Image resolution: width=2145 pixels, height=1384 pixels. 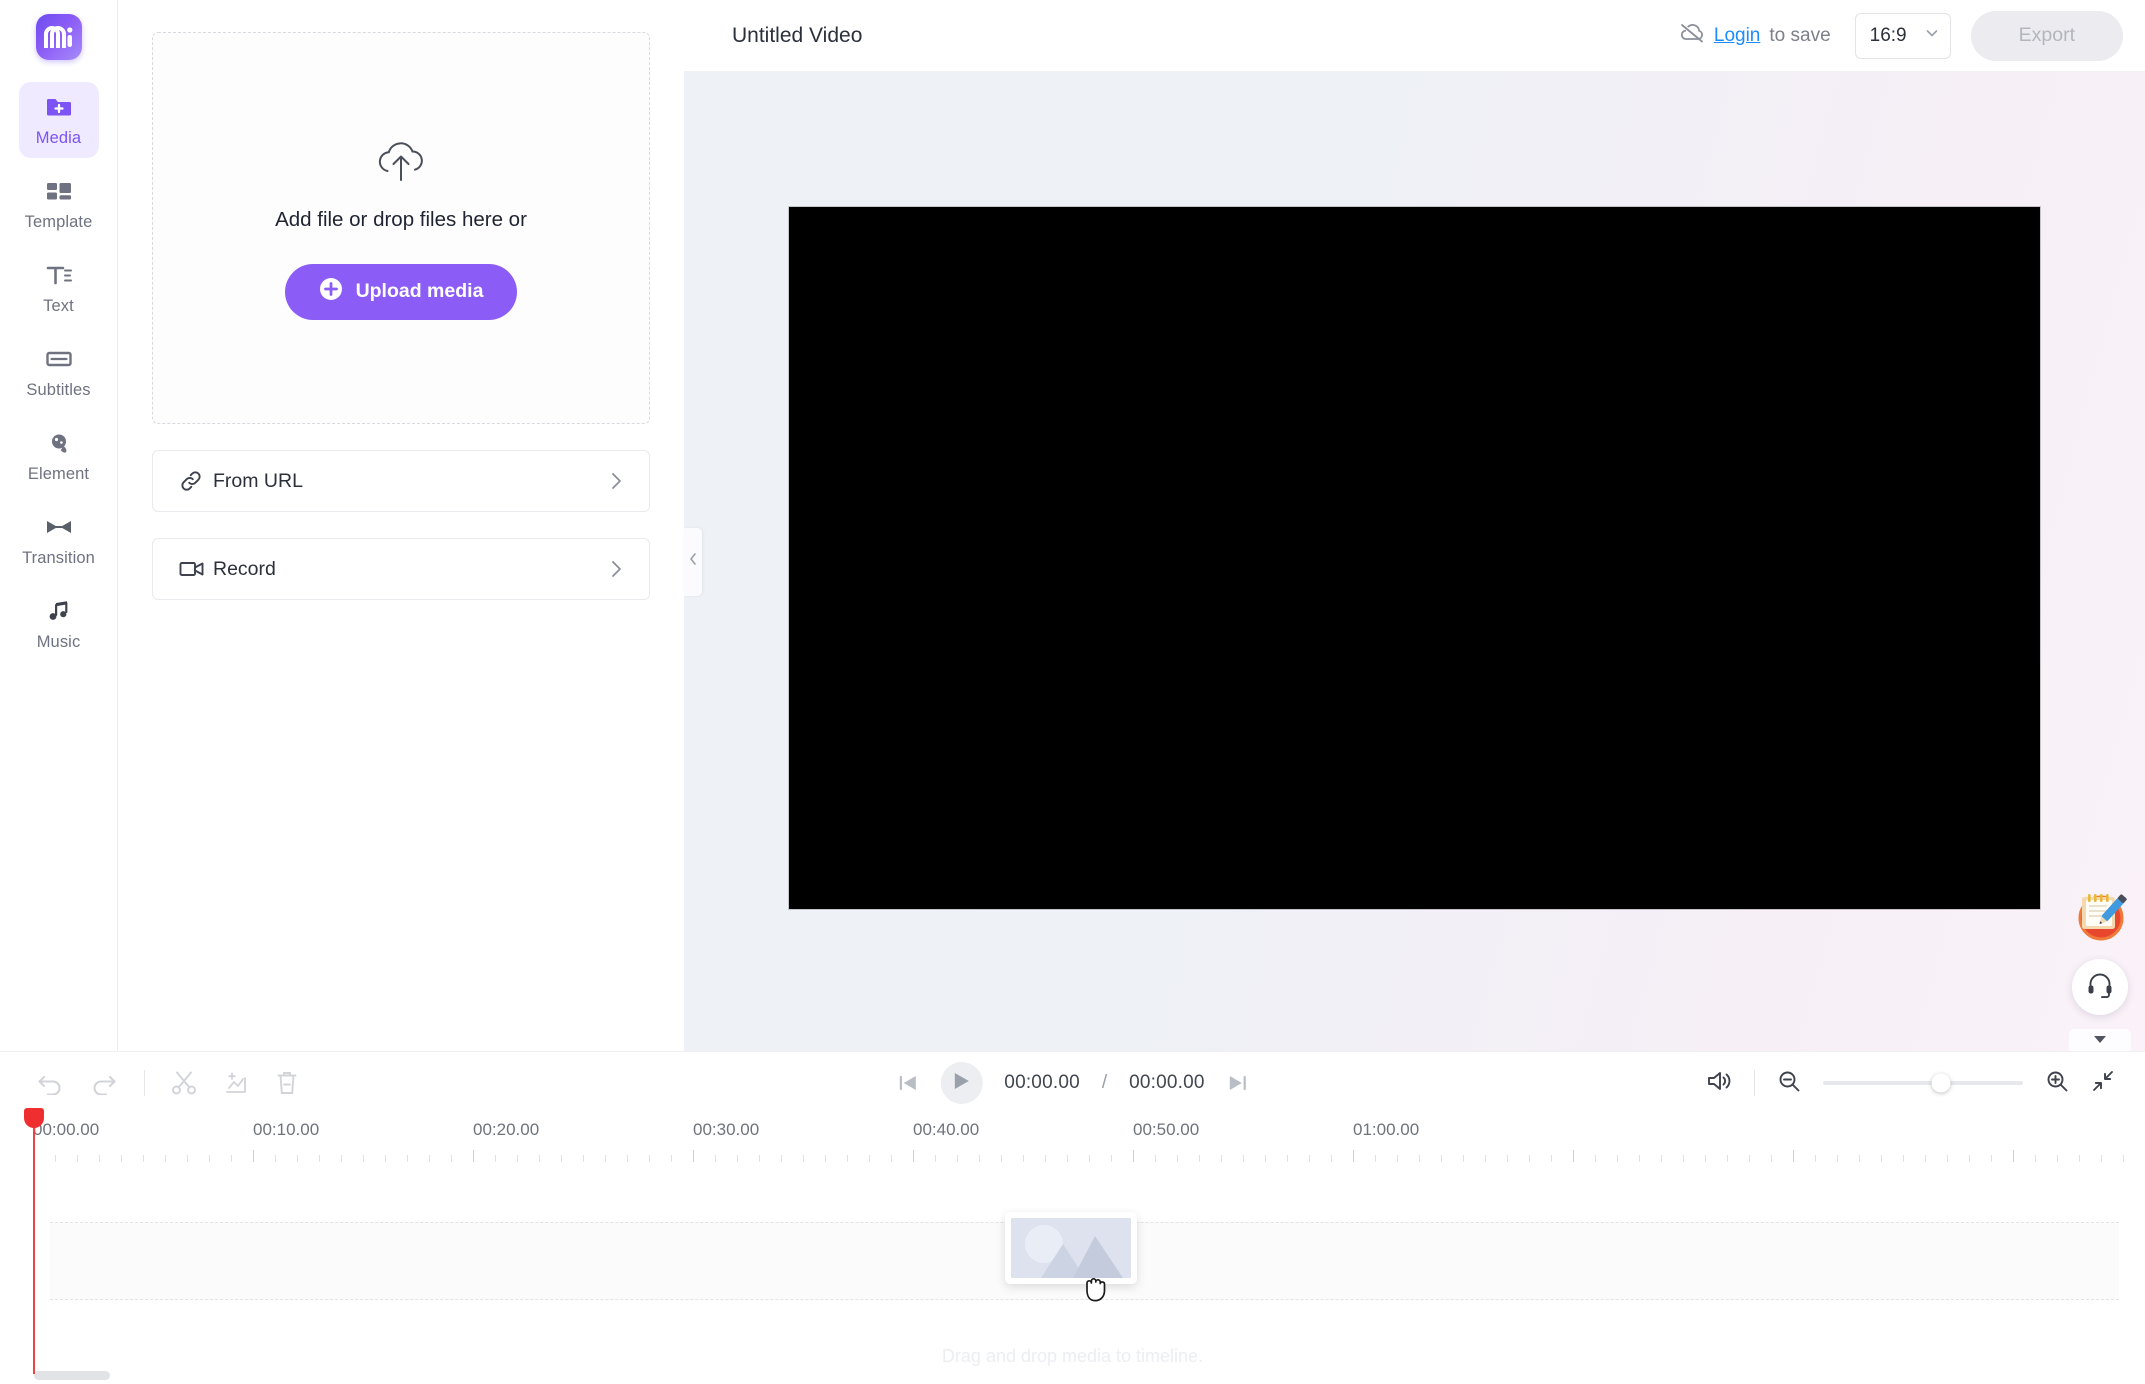 I want to click on fit-timeline-button, so click(x=2103, y=1083).